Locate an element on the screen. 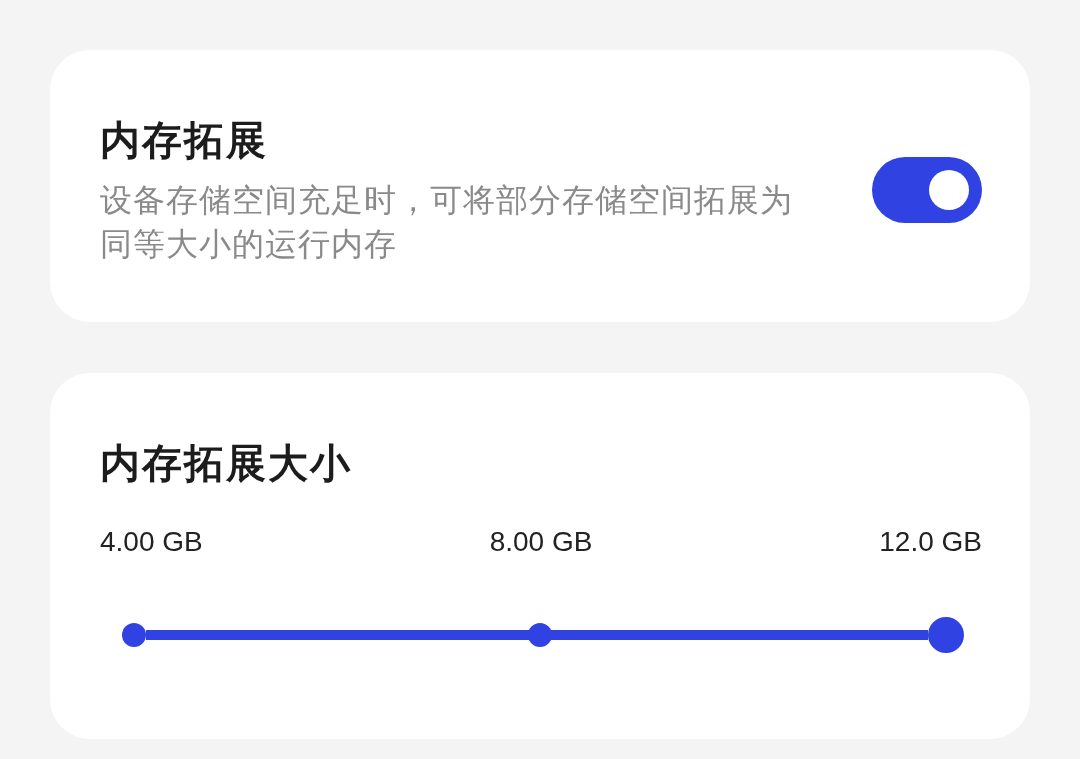 The image size is (1080, 759). size-option-label: 4.00 GB is located at coordinates (151, 542).